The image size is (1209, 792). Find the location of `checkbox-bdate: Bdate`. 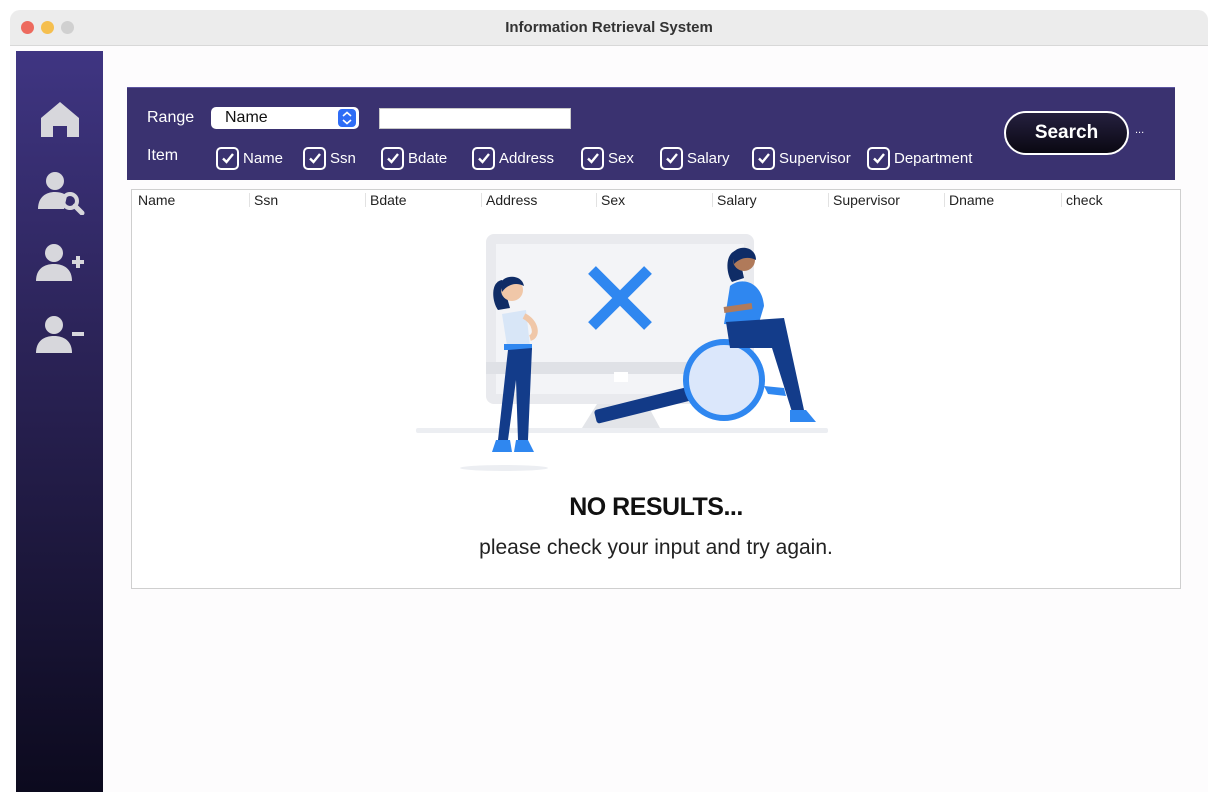

checkbox-bdate: Bdate is located at coordinates (414, 158).